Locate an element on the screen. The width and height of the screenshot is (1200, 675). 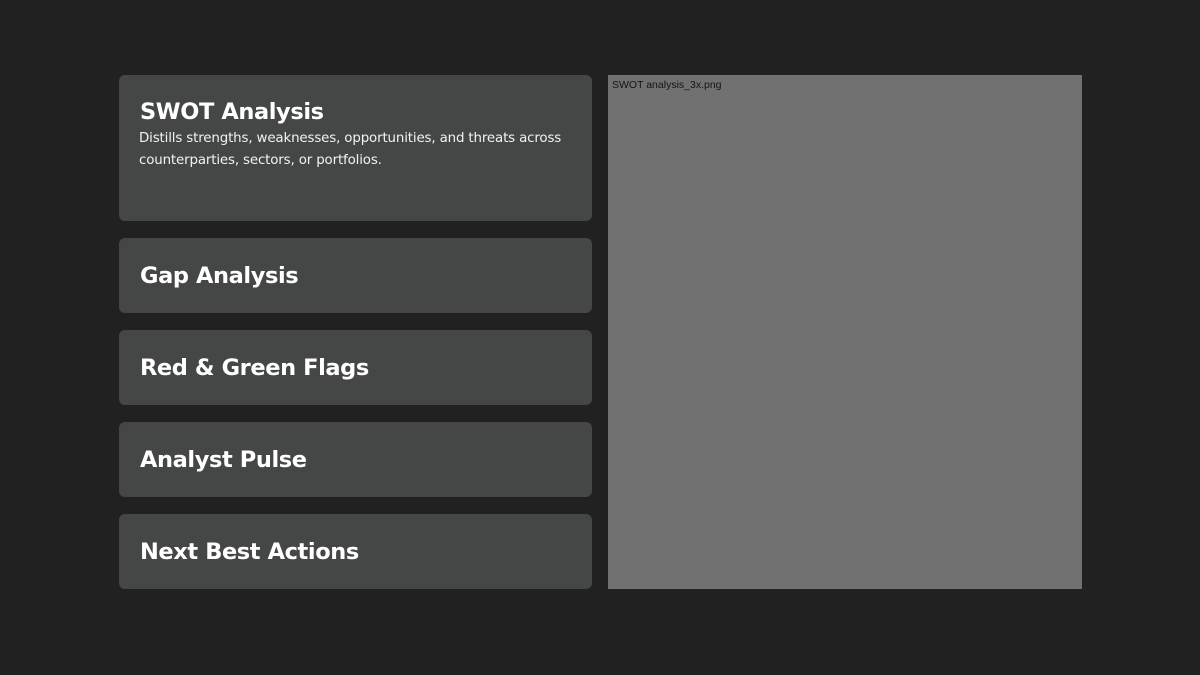
accordion-item-analyst-pulse: Analyst Pulse is located at coordinates (355, 459).